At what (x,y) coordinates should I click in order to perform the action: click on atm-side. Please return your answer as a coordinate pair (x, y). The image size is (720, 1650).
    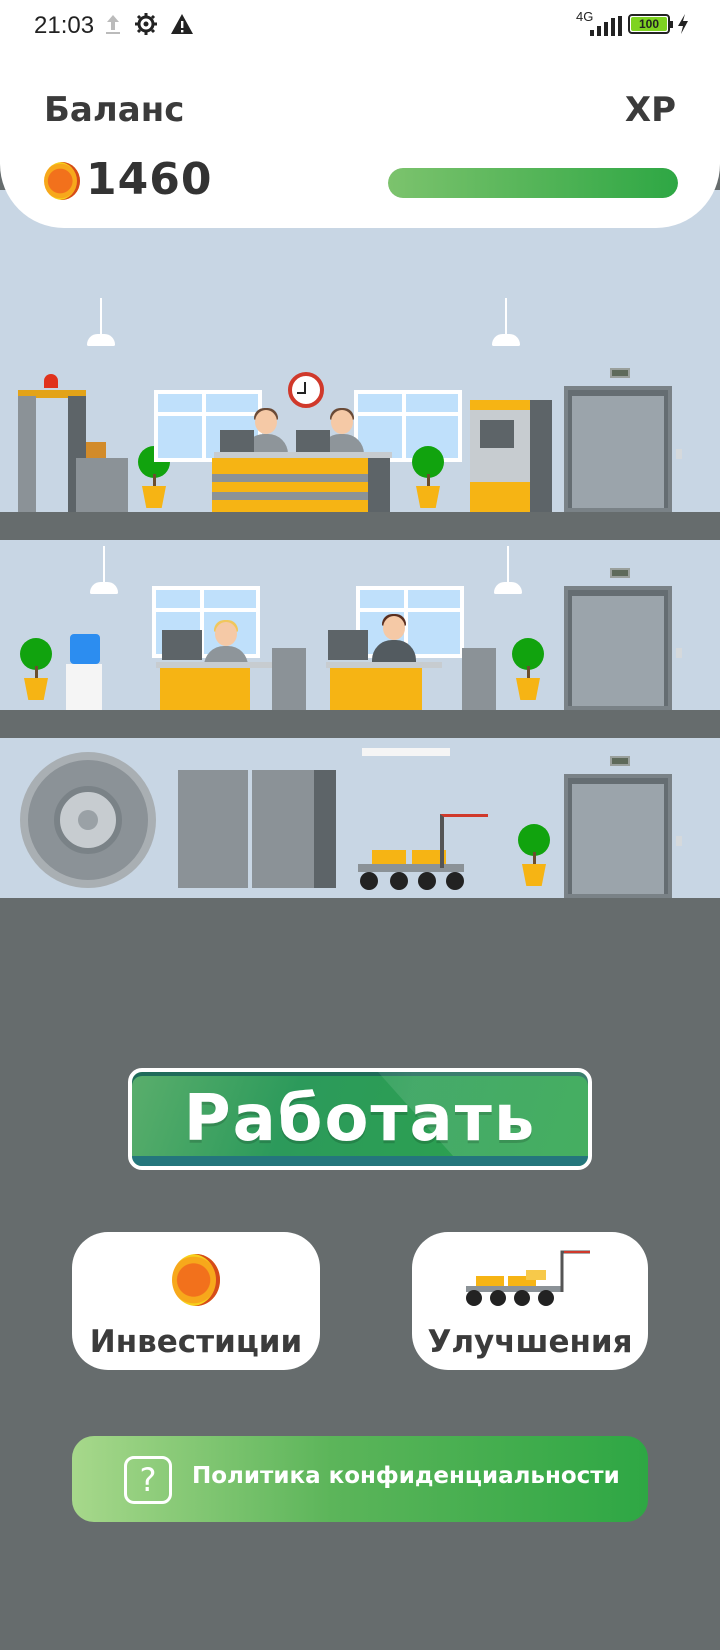
    Looking at the image, I should click on (541, 456).